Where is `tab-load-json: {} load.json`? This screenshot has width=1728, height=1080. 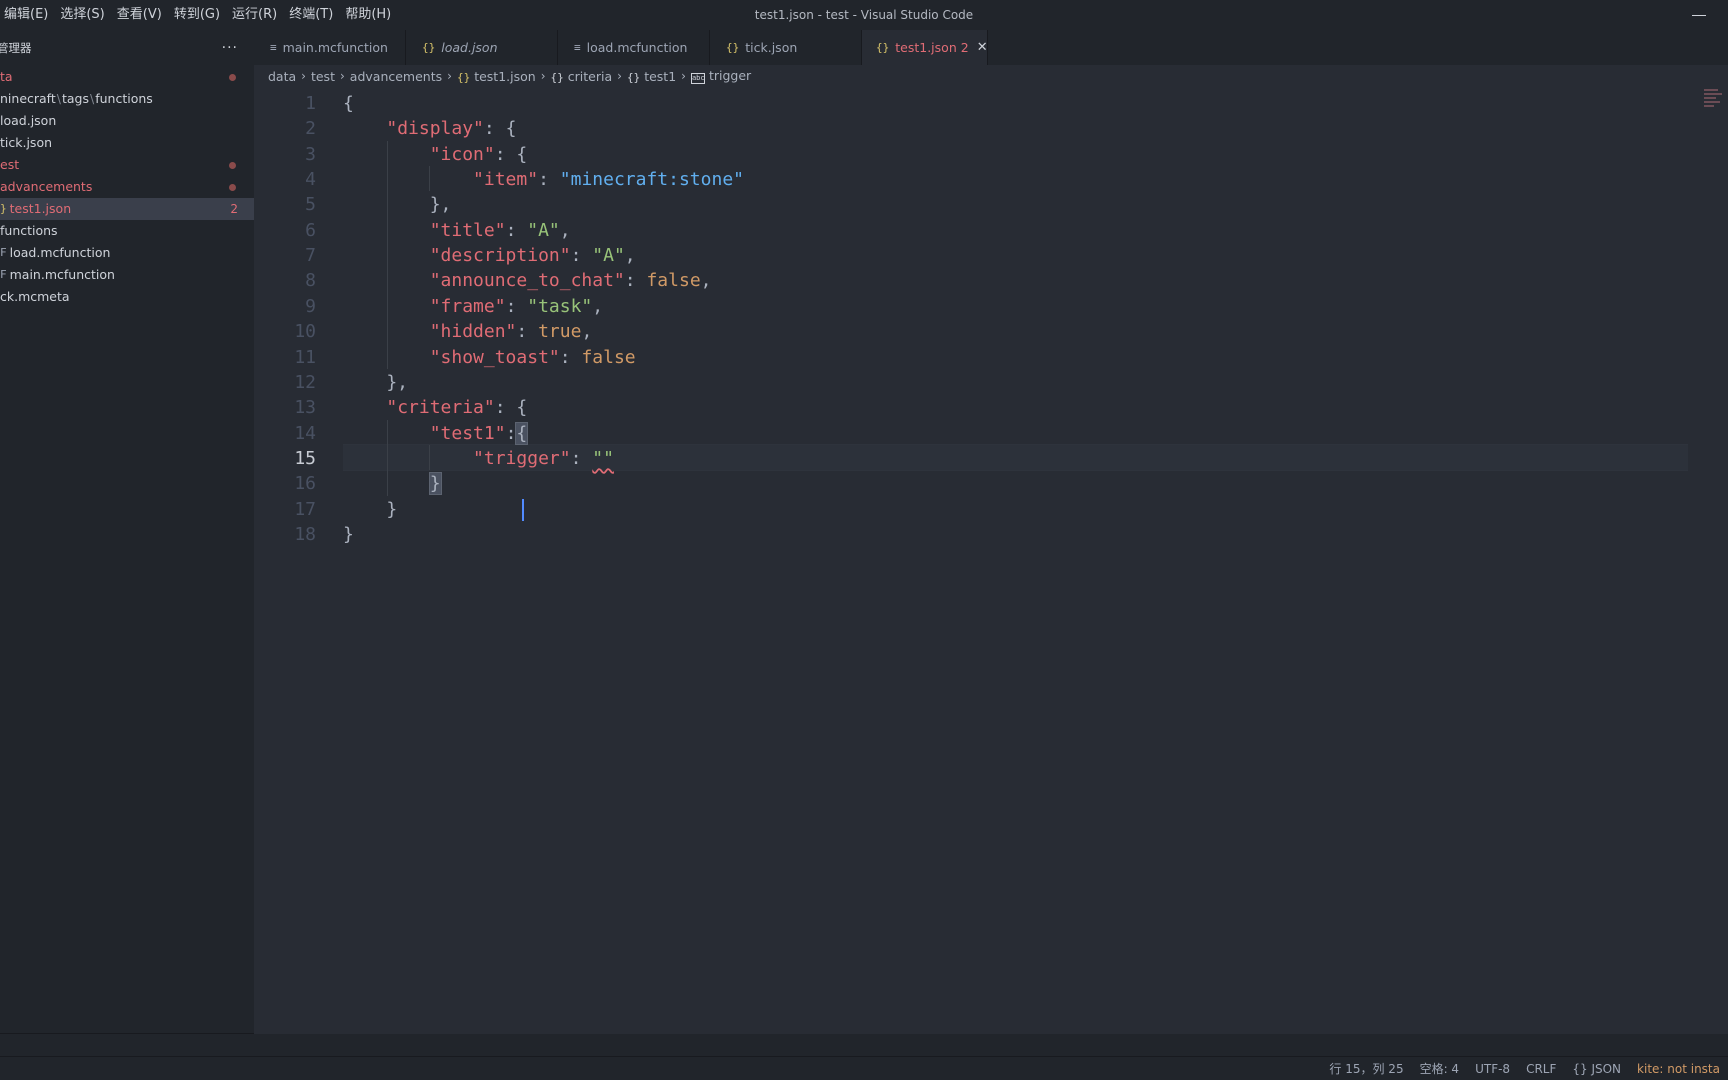
tab-load-json: {} load.json is located at coordinates (482, 47).